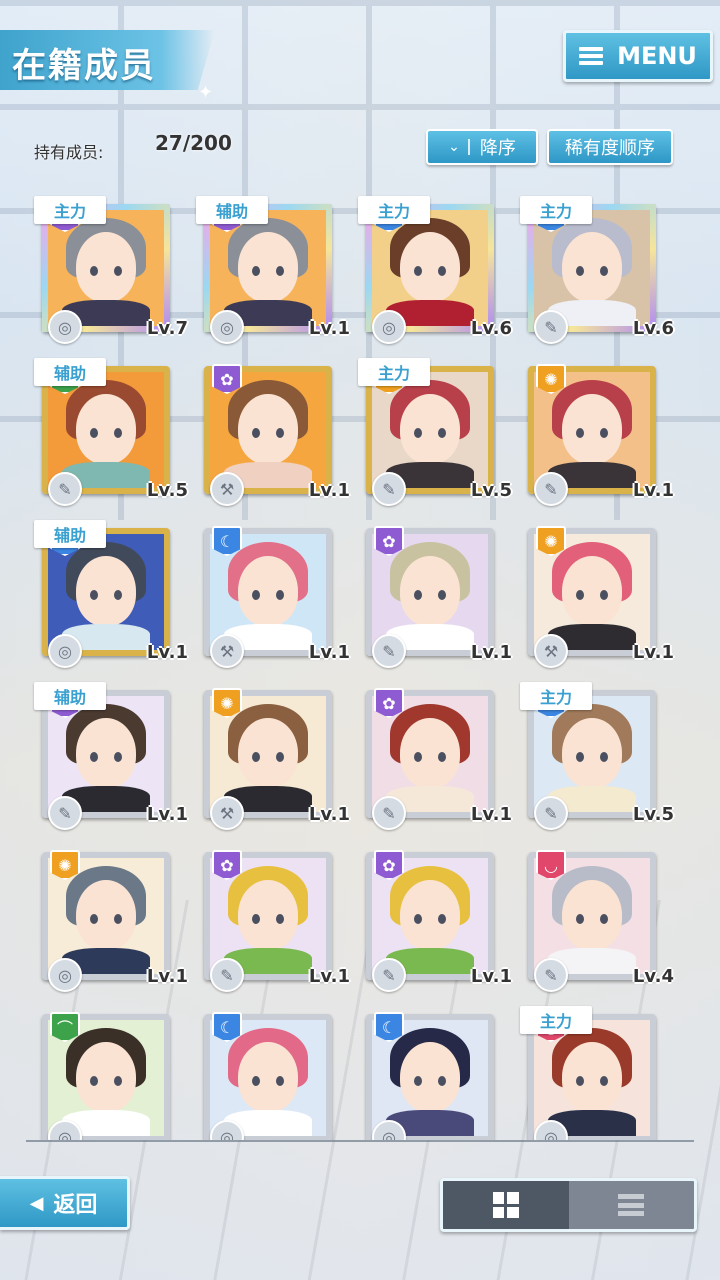 The height and width of the screenshot is (1280, 720). Describe the element at coordinates (193, 143) in the screenshot. I see `member-count-value: 27/200` at that location.